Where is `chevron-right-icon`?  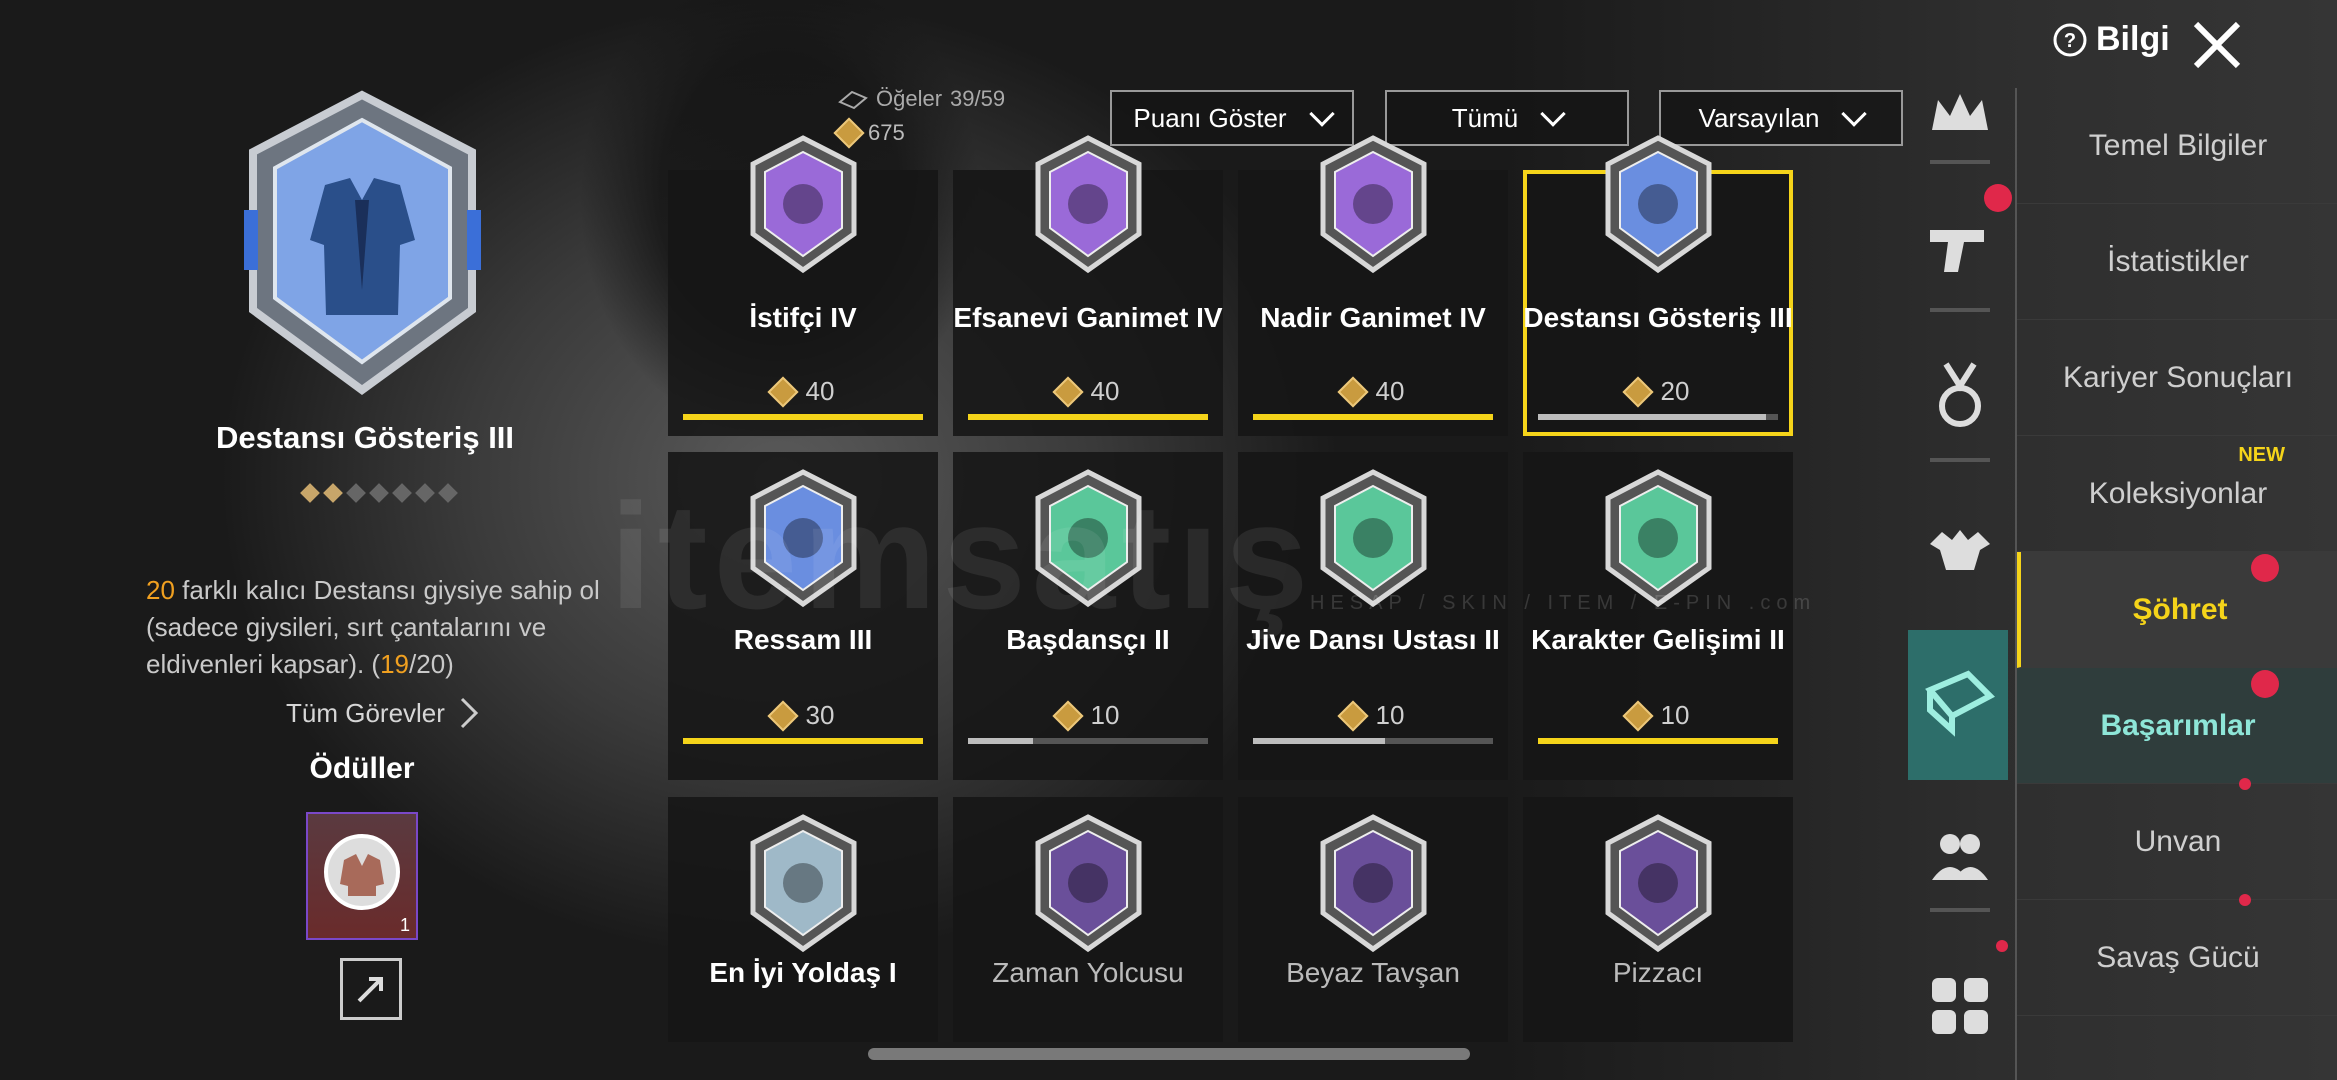 chevron-right-icon is located at coordinates (469, 713).